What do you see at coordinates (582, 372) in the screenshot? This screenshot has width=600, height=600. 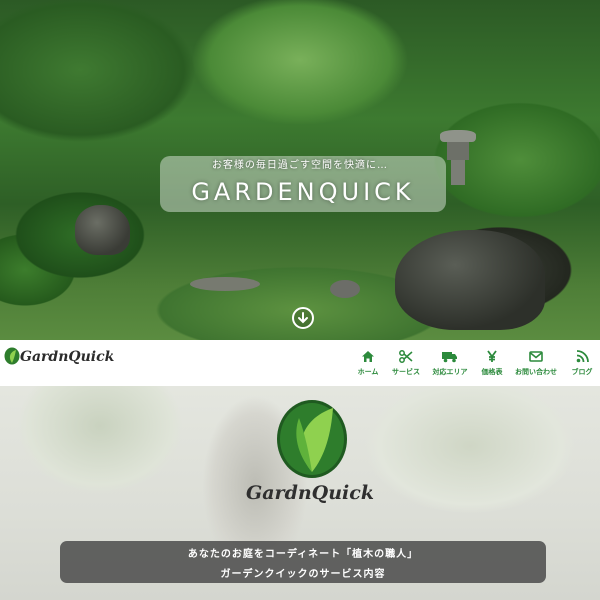 I see `nav-label: ブログ` at bounding box center [582, 372].